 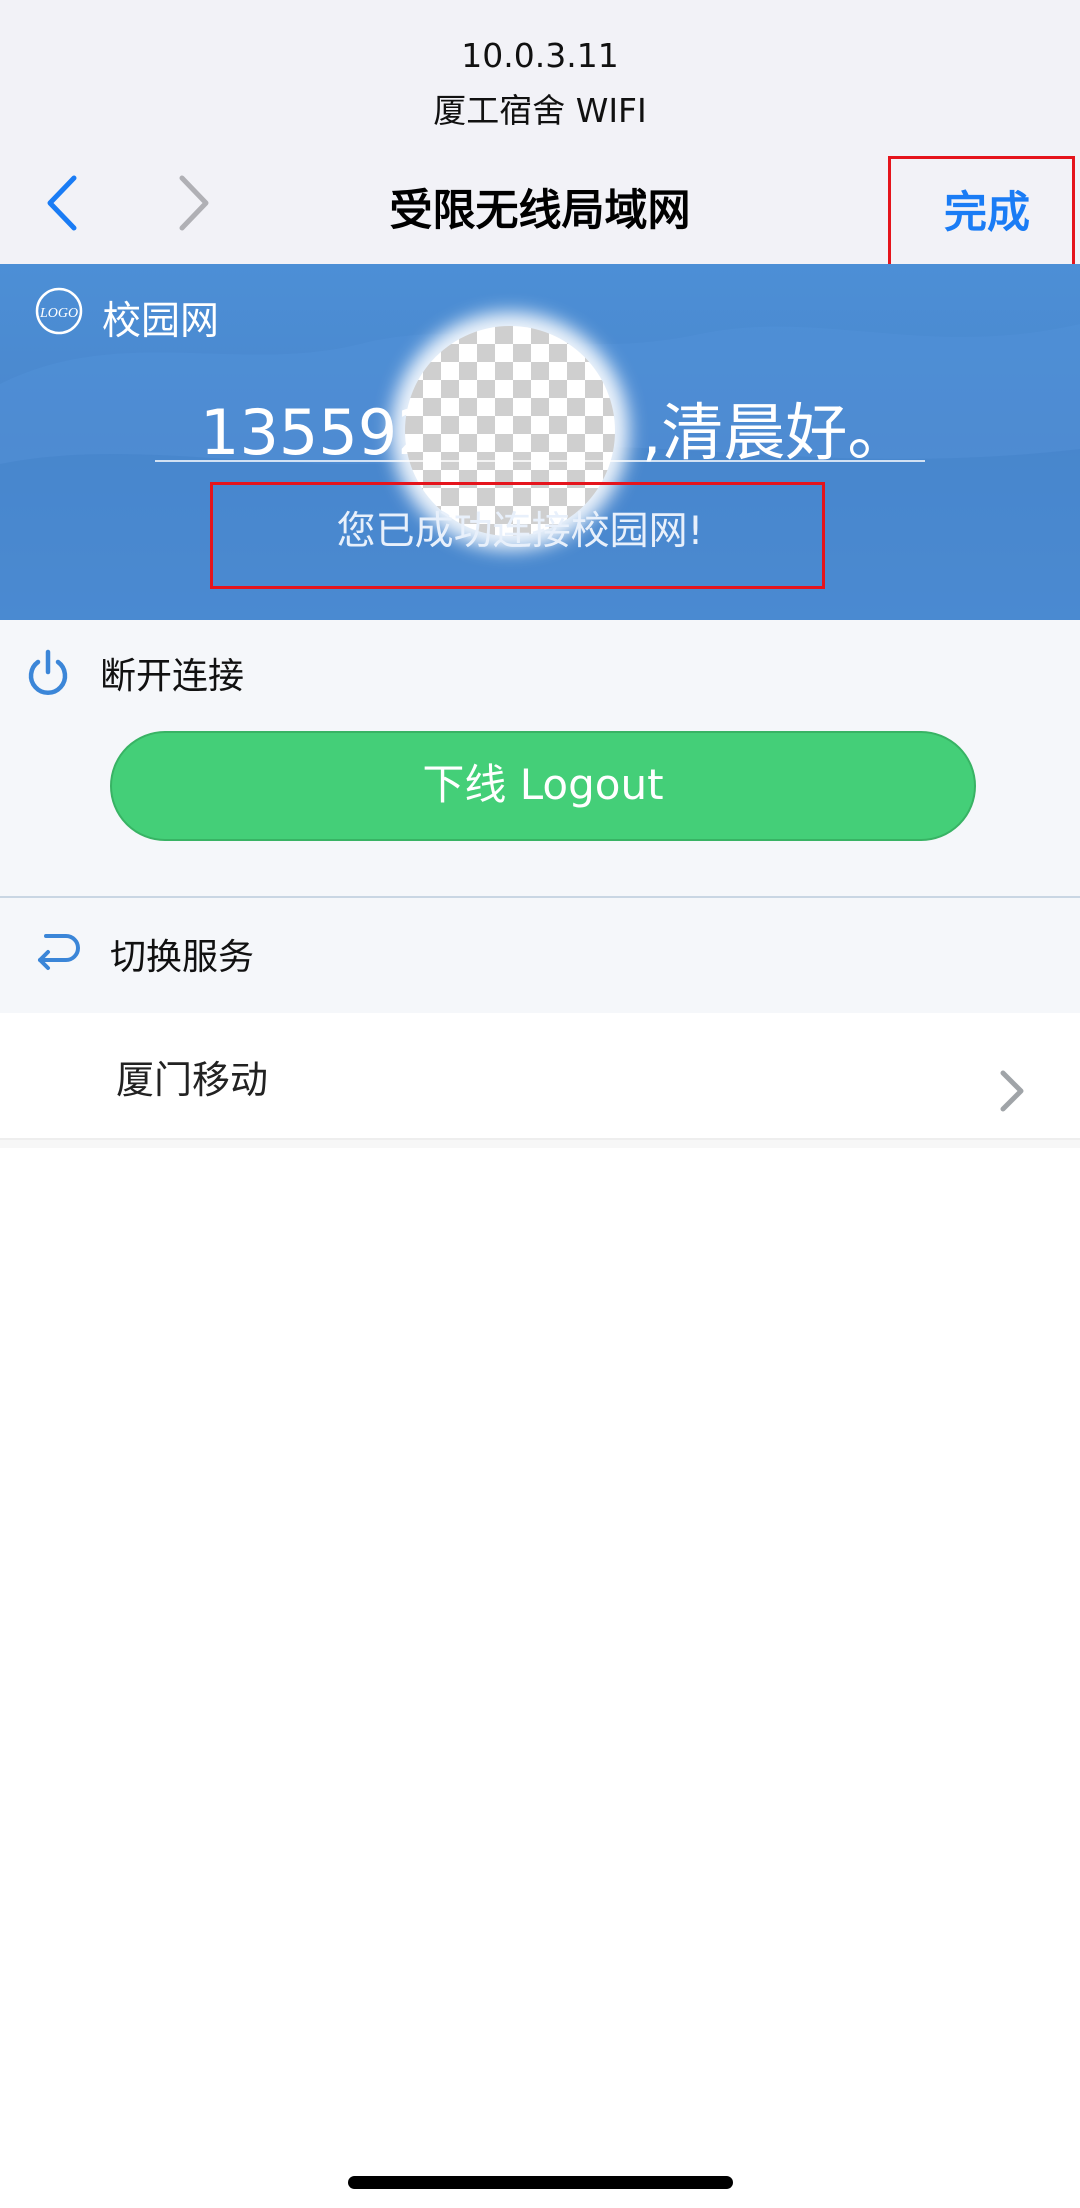 I want to click on disconnect-section: 断开连接 下线 Logout, so click(x=540, y=759).